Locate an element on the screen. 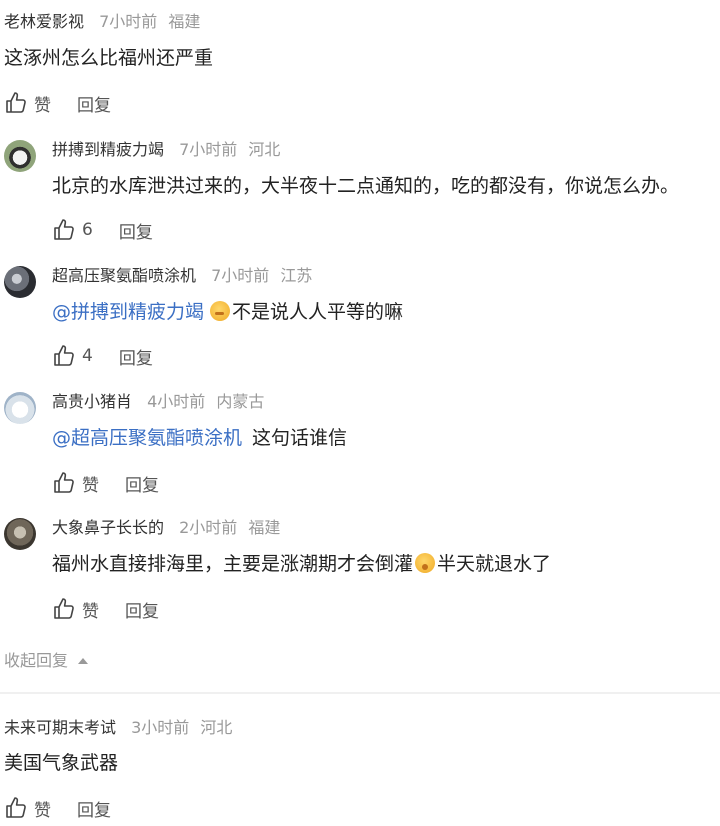  comment-item: 老林爱影视 7小时前 福建 这涿州怎么比福州还严重 赞 回复 is located at coordinates (360, 65).